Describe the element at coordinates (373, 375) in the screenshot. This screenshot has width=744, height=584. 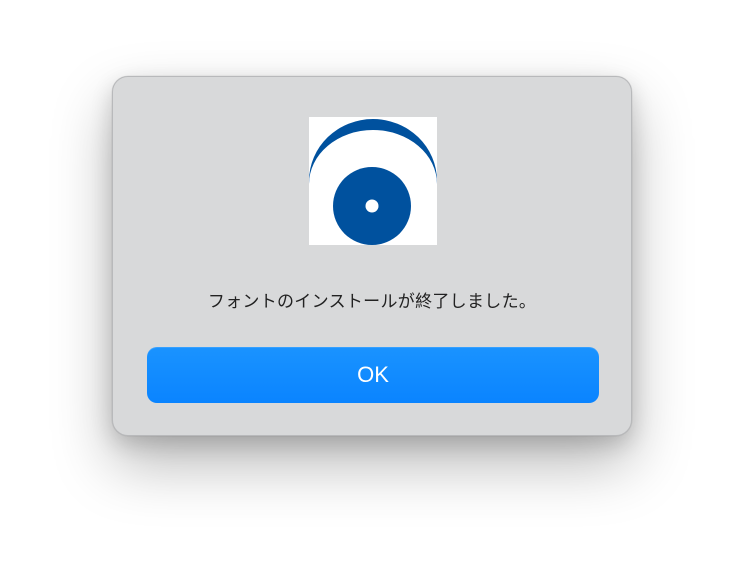
I see `ok-button: OK` at that location.